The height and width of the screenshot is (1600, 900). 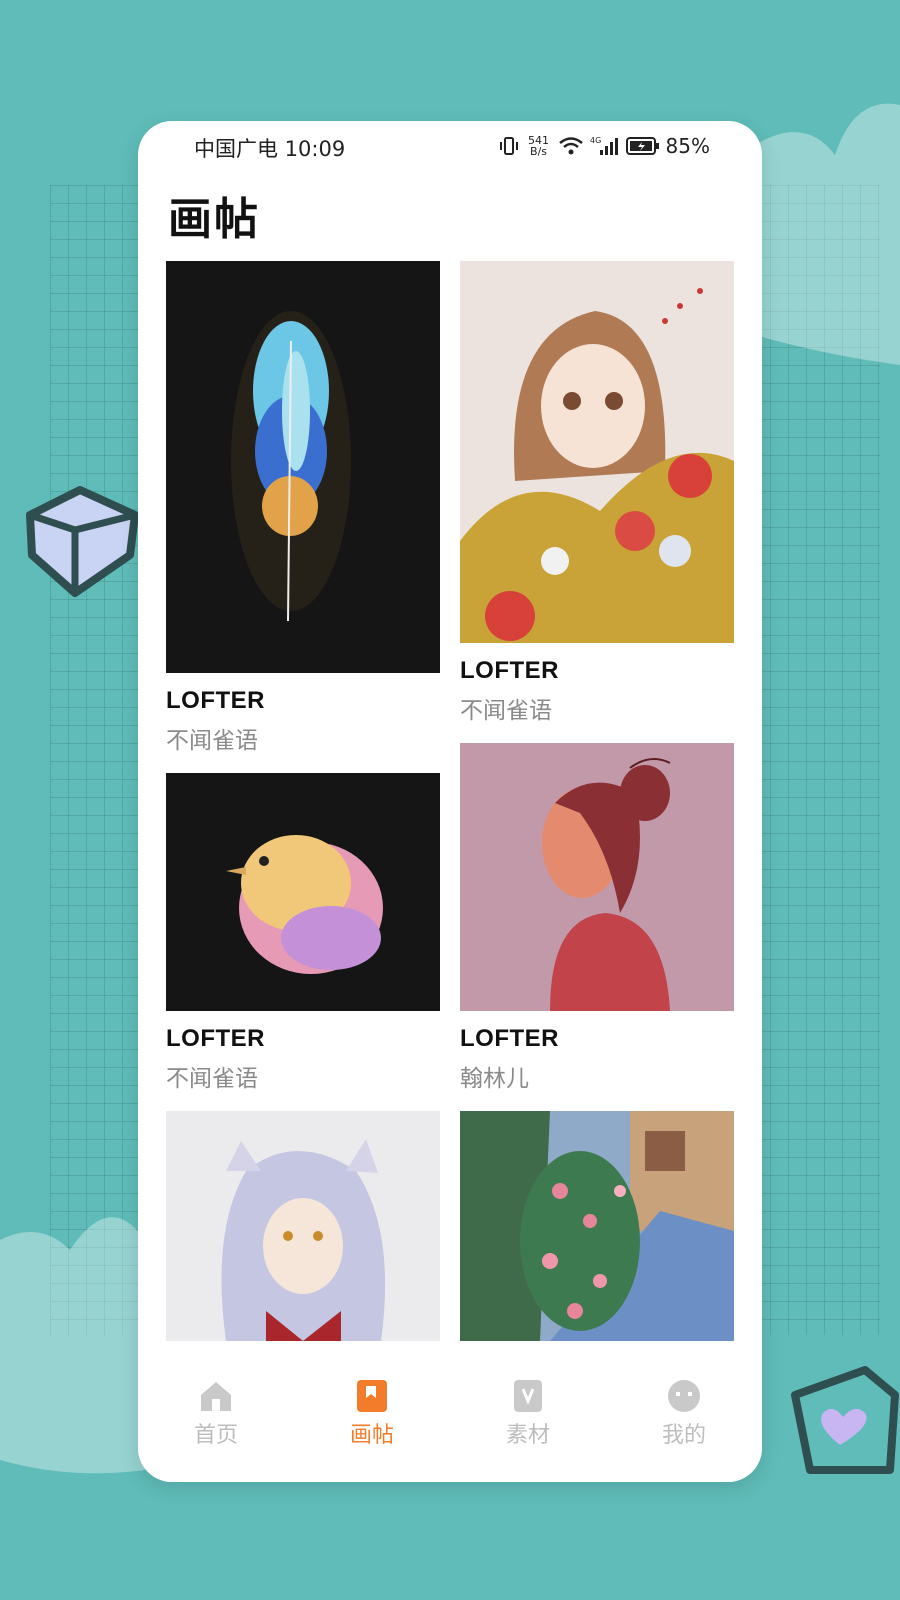 What do you see at coordinates (684, 1396) in the screenshot?
I see `profile-face-icon` at bounding box center [684, 1396].